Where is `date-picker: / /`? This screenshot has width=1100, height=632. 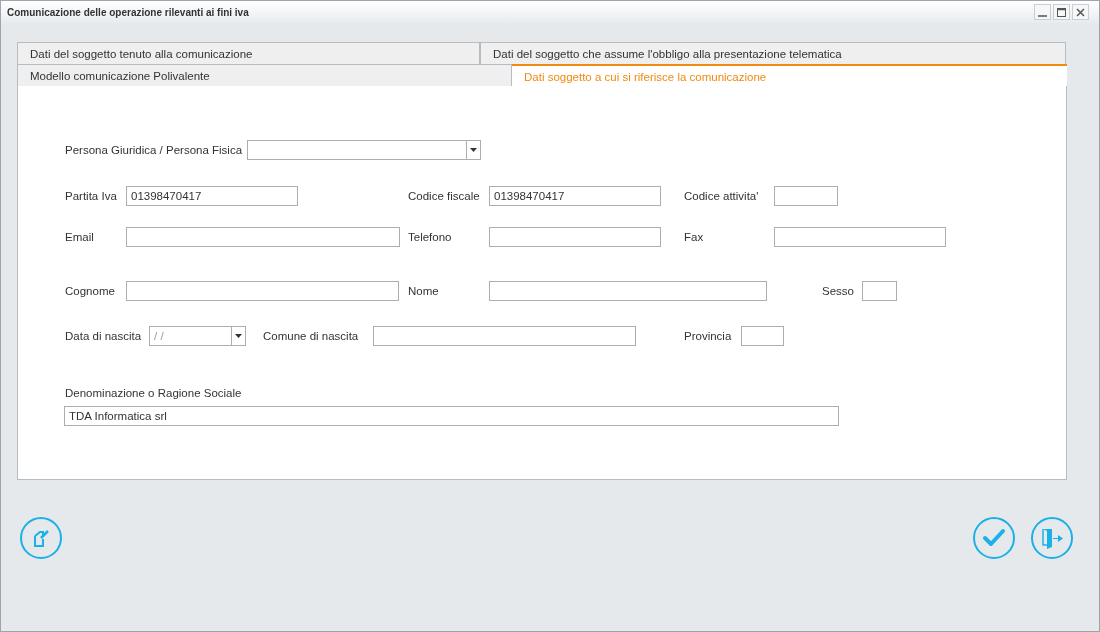
date-picker: / / is located at coordinates (197, 336).